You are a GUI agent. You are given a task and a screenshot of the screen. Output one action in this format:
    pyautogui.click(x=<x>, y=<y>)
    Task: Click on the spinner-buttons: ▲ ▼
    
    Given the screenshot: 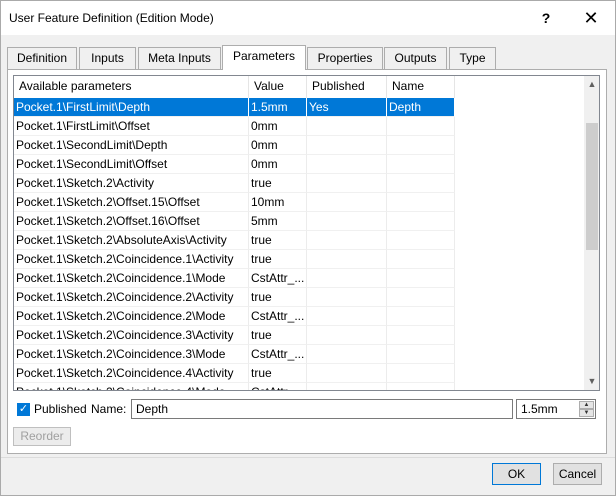 What is the action you would take?
    pyautogui.click(x=586, y=409)
    